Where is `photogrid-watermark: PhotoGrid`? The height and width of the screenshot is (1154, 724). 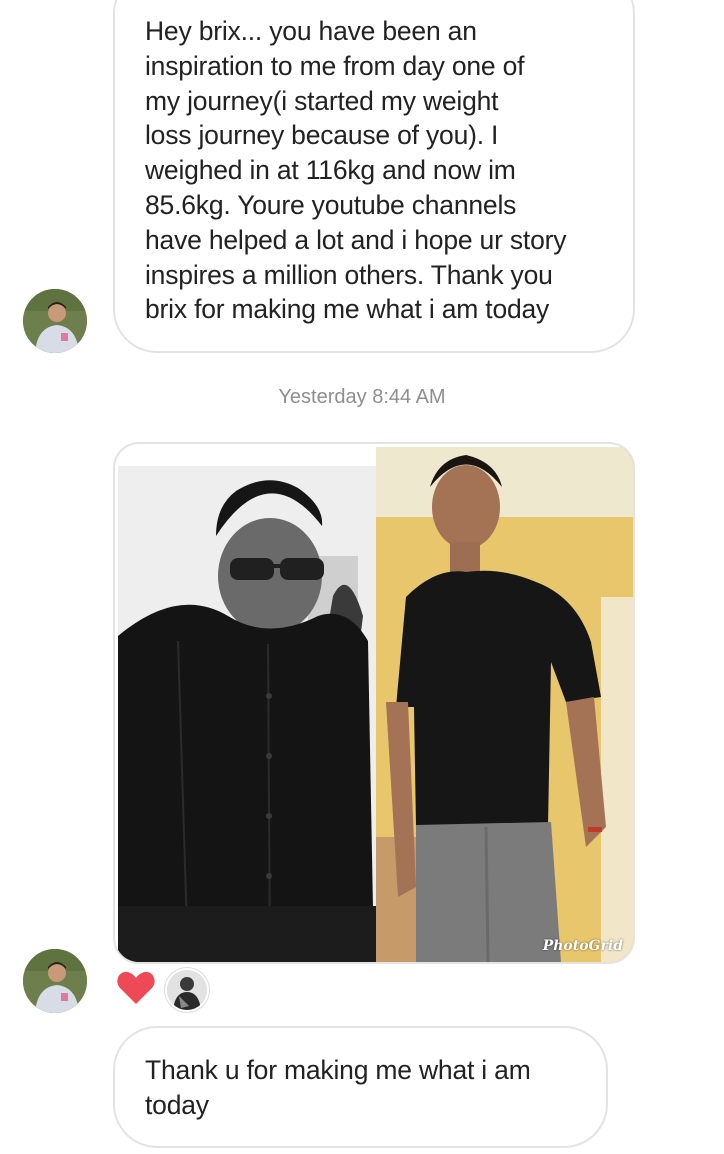
photogrid-watermark: PhotoGrid is located at coordinates (582, 946).